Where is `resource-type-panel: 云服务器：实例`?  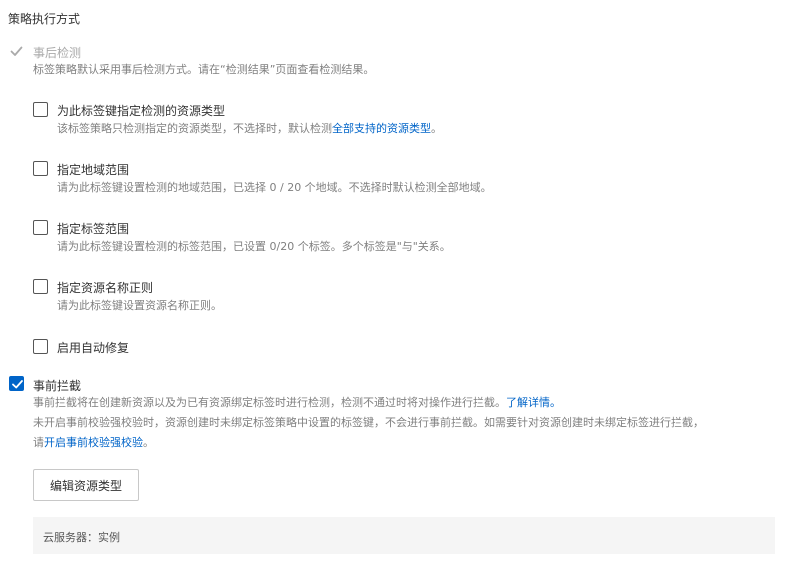 resource-type-panel: 云服务器：实例 is located at coordinates (404, 535).